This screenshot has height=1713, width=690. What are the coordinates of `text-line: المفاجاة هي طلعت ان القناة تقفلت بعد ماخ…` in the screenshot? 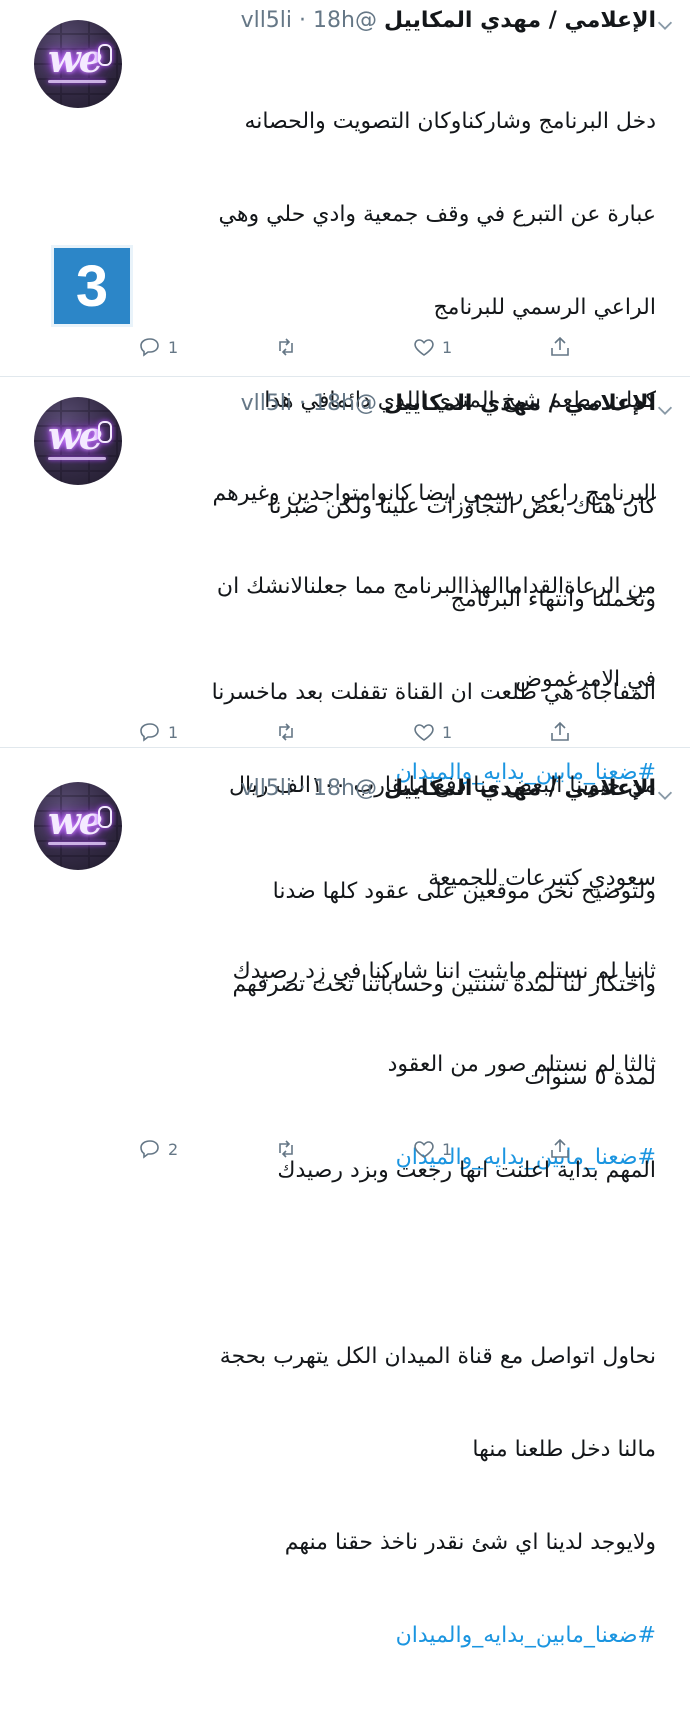 It's located at (433, 692).